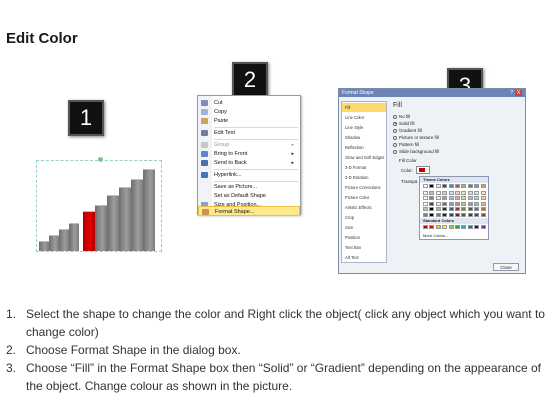 This screenshot has width=560, height=420. Describe the element at coordinates (249, 163) in the screenshot. I see `menu-item-send-to-back: Send to Back ▸` at that location.